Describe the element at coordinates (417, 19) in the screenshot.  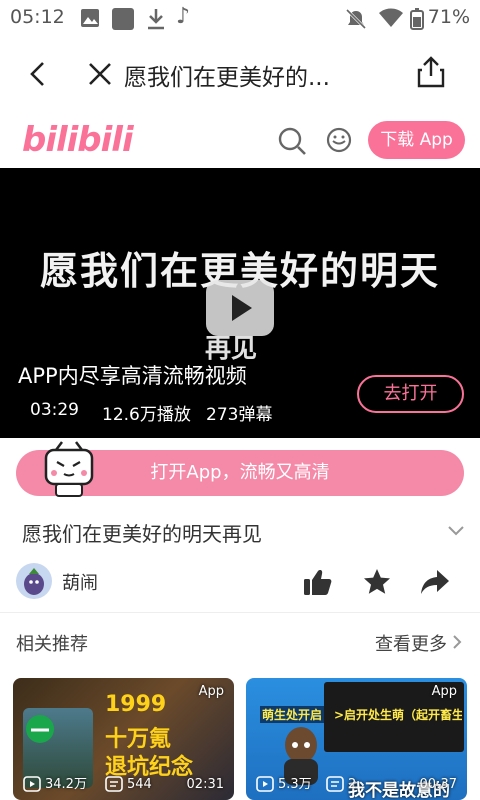
I see `battery-icon` at that location.